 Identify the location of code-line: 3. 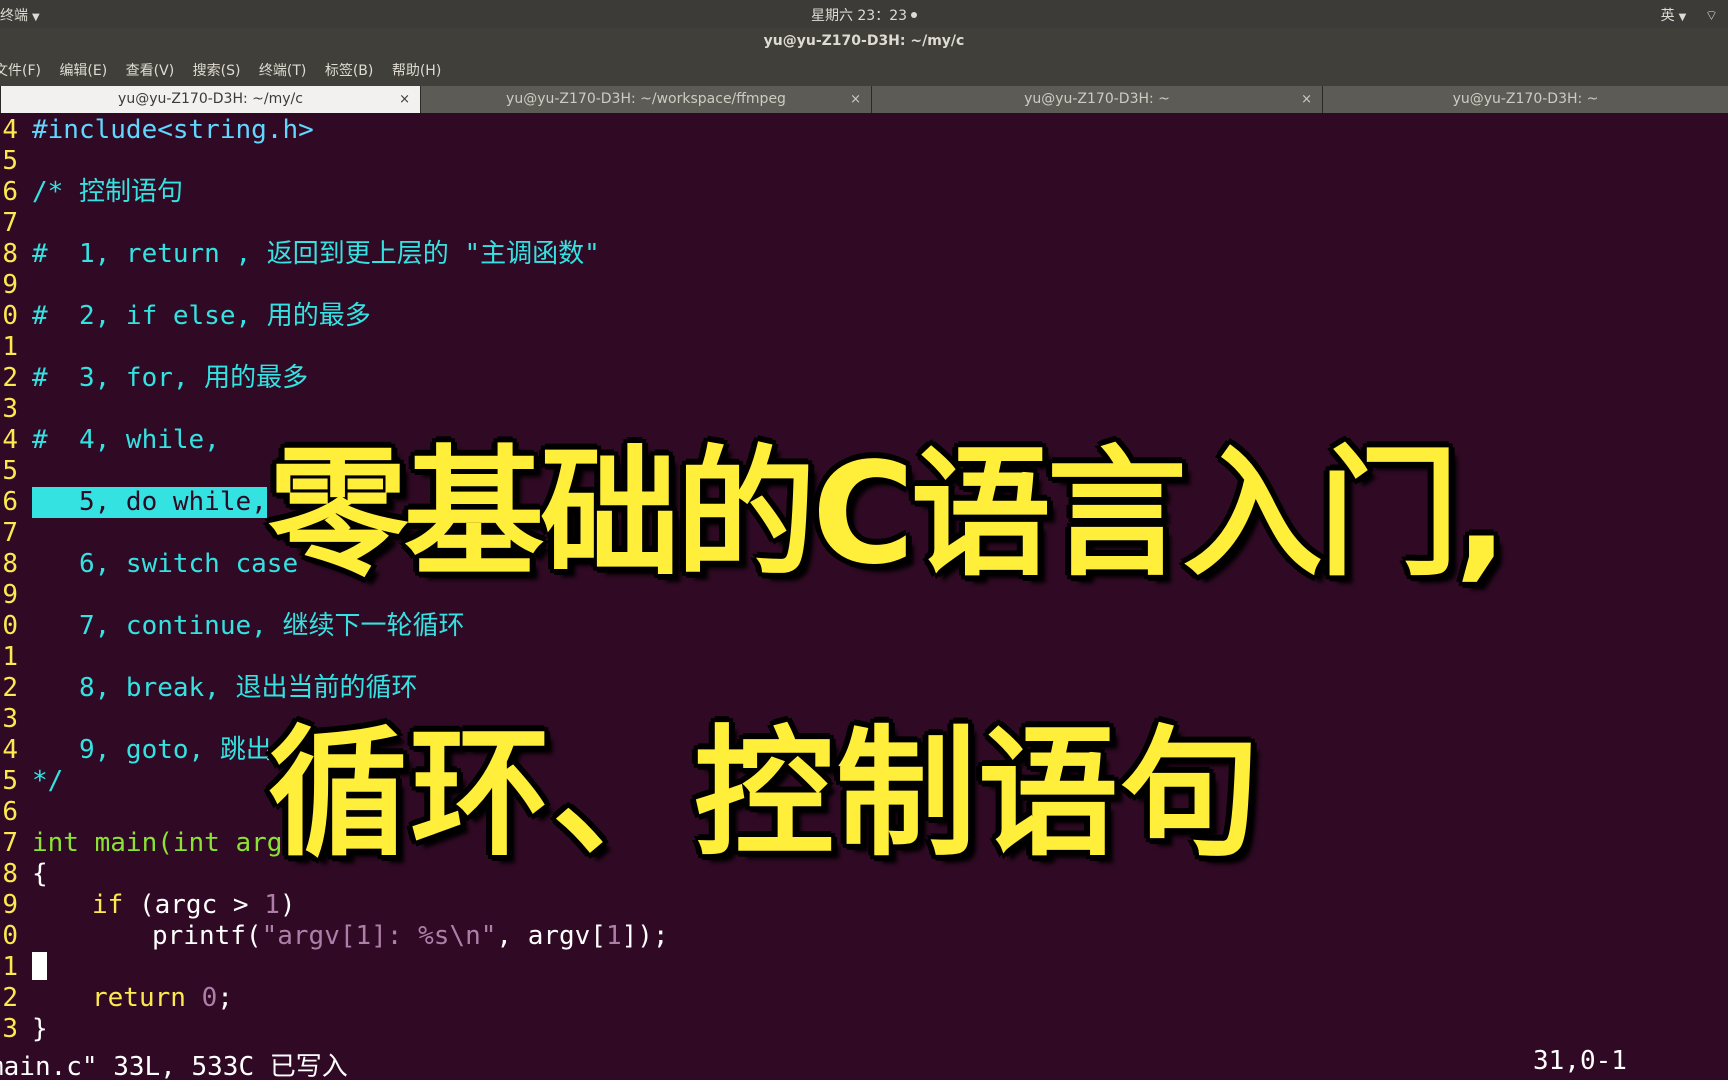
(864, 409).